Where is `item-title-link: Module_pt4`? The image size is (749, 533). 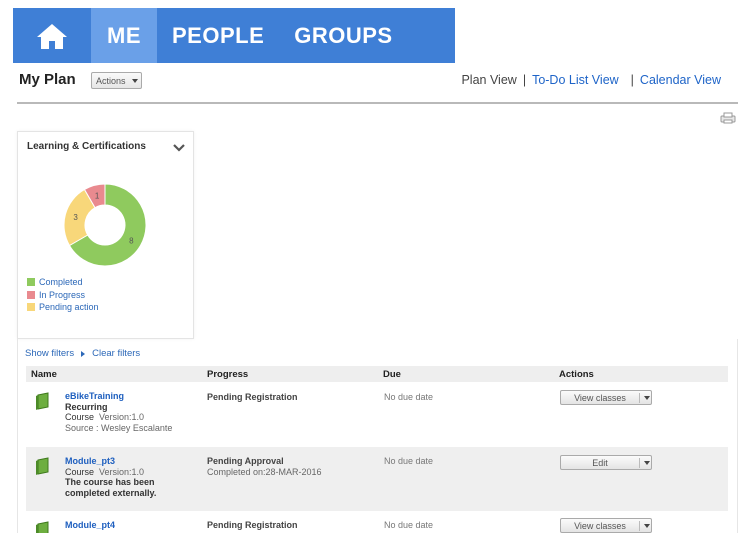
item-title-link: Module_pt4 is located at coordinates (90, 525).